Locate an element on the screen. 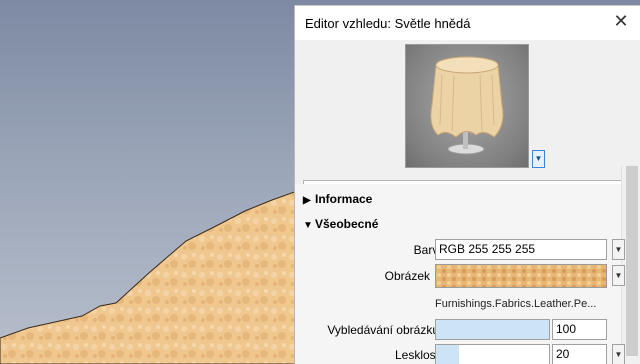 The height and width of the screenshot is (364, 640). section-vseobecne: ▼ Všeobecné is located at coordinates (340, 224).